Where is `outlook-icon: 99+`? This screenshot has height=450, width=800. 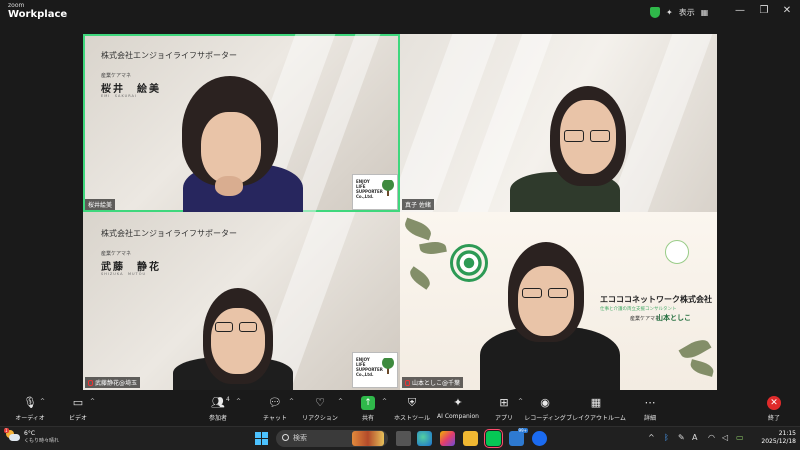
outlook-icon: 99+ is located at coordinates (518, 437).